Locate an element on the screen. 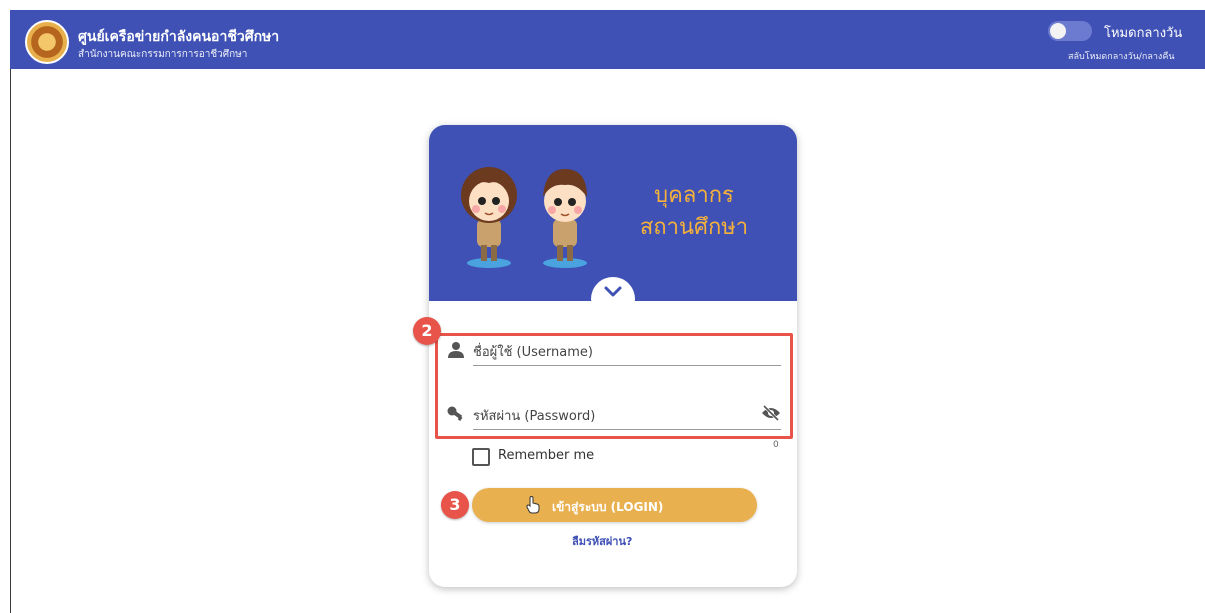 This screenshot has height=613, width=1205. remember-label: Remember me is located at coordinates (546, 455).